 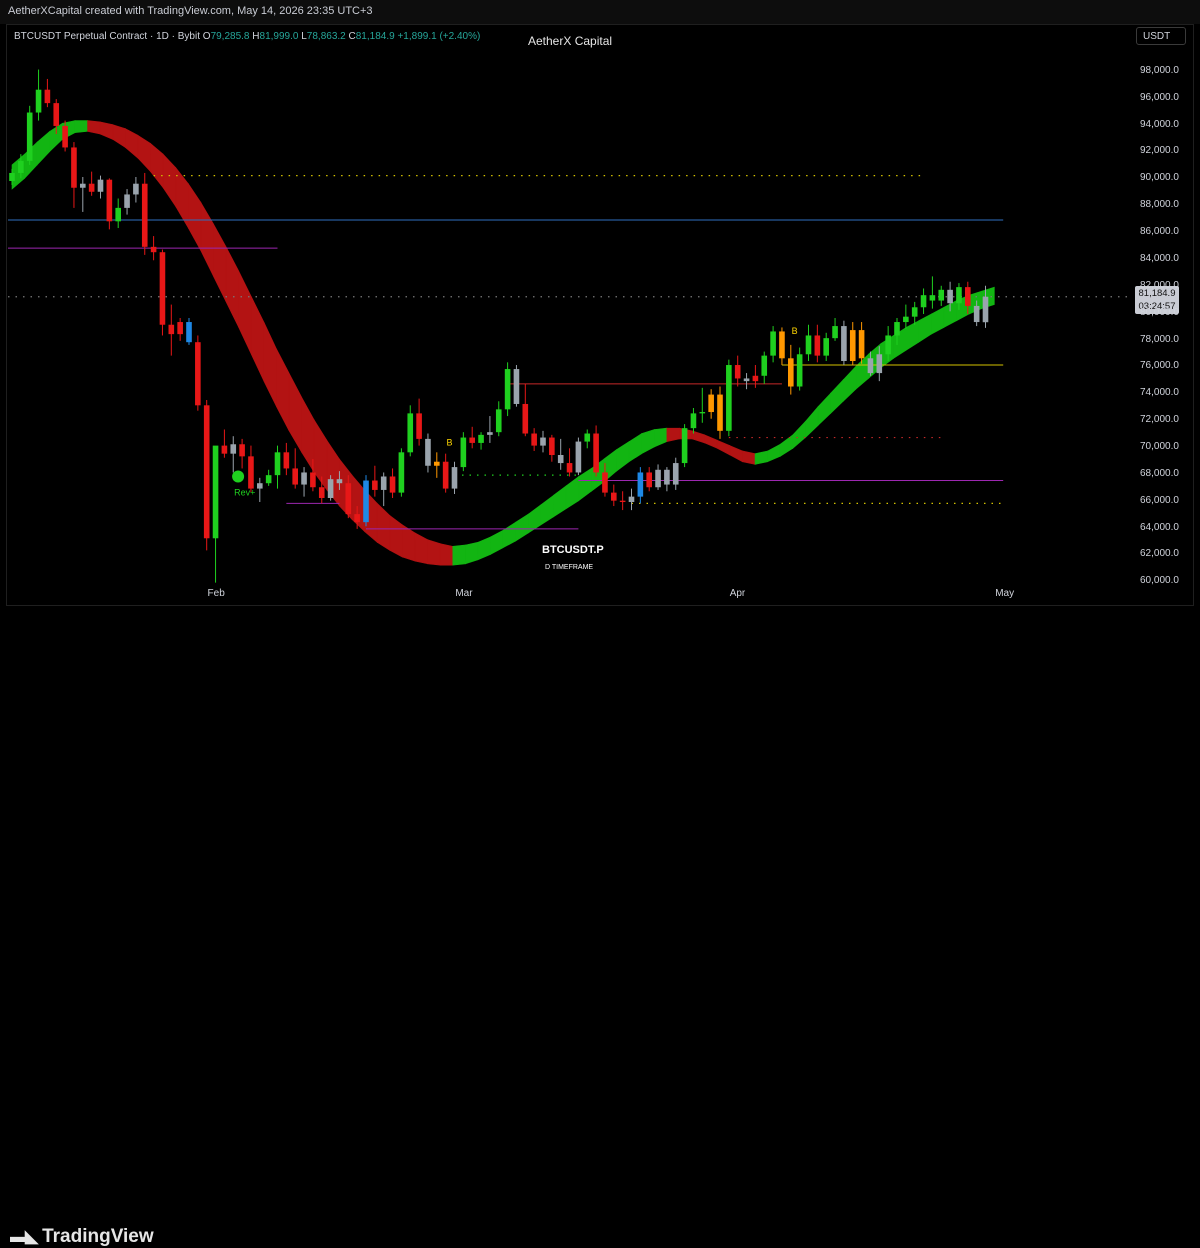 I want to click on change-value: +1,899.1 (+2.40%), so click(x=439, y=36).